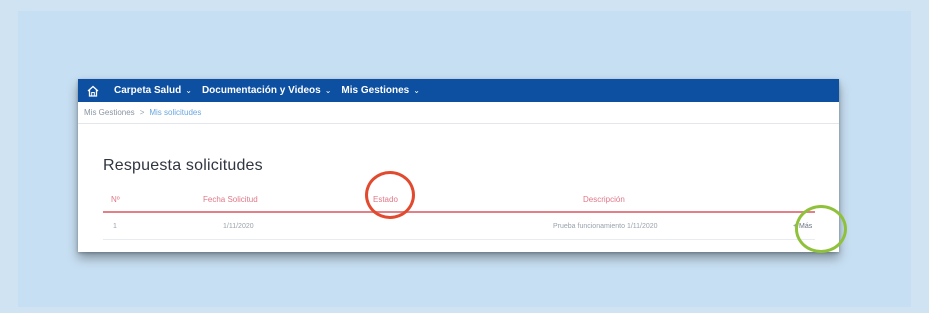 The image size is (929, 313). What do you see at coordinates (459, 212) in the screenshot?
I see `header-divider` at bounding box center [459, 212].